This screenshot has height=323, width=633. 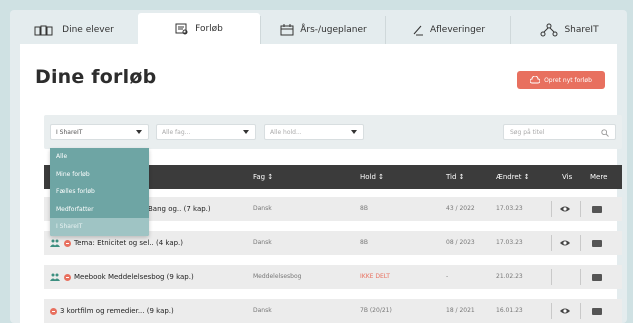 What do you see at coordinates (209, 28) in the screenshot?
I see `tab-label: Forløb` at bounding box center [209, 28].